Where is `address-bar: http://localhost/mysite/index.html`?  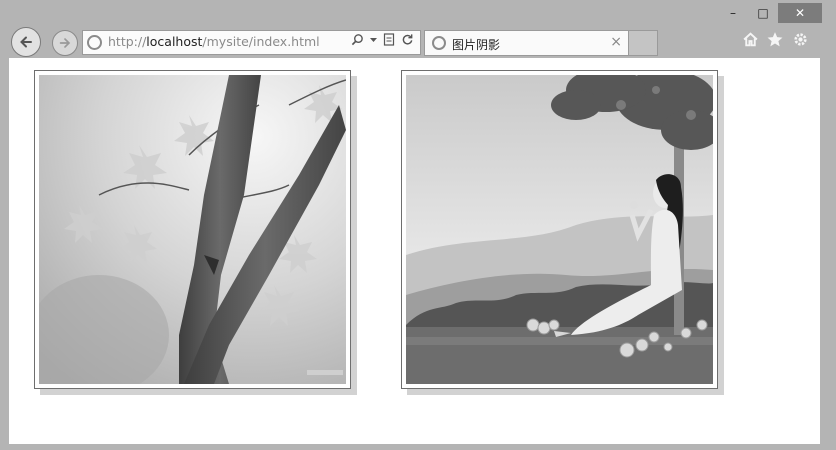 address-bar: http://localhost/mysite/index.html is located at coordinates (251, 42).